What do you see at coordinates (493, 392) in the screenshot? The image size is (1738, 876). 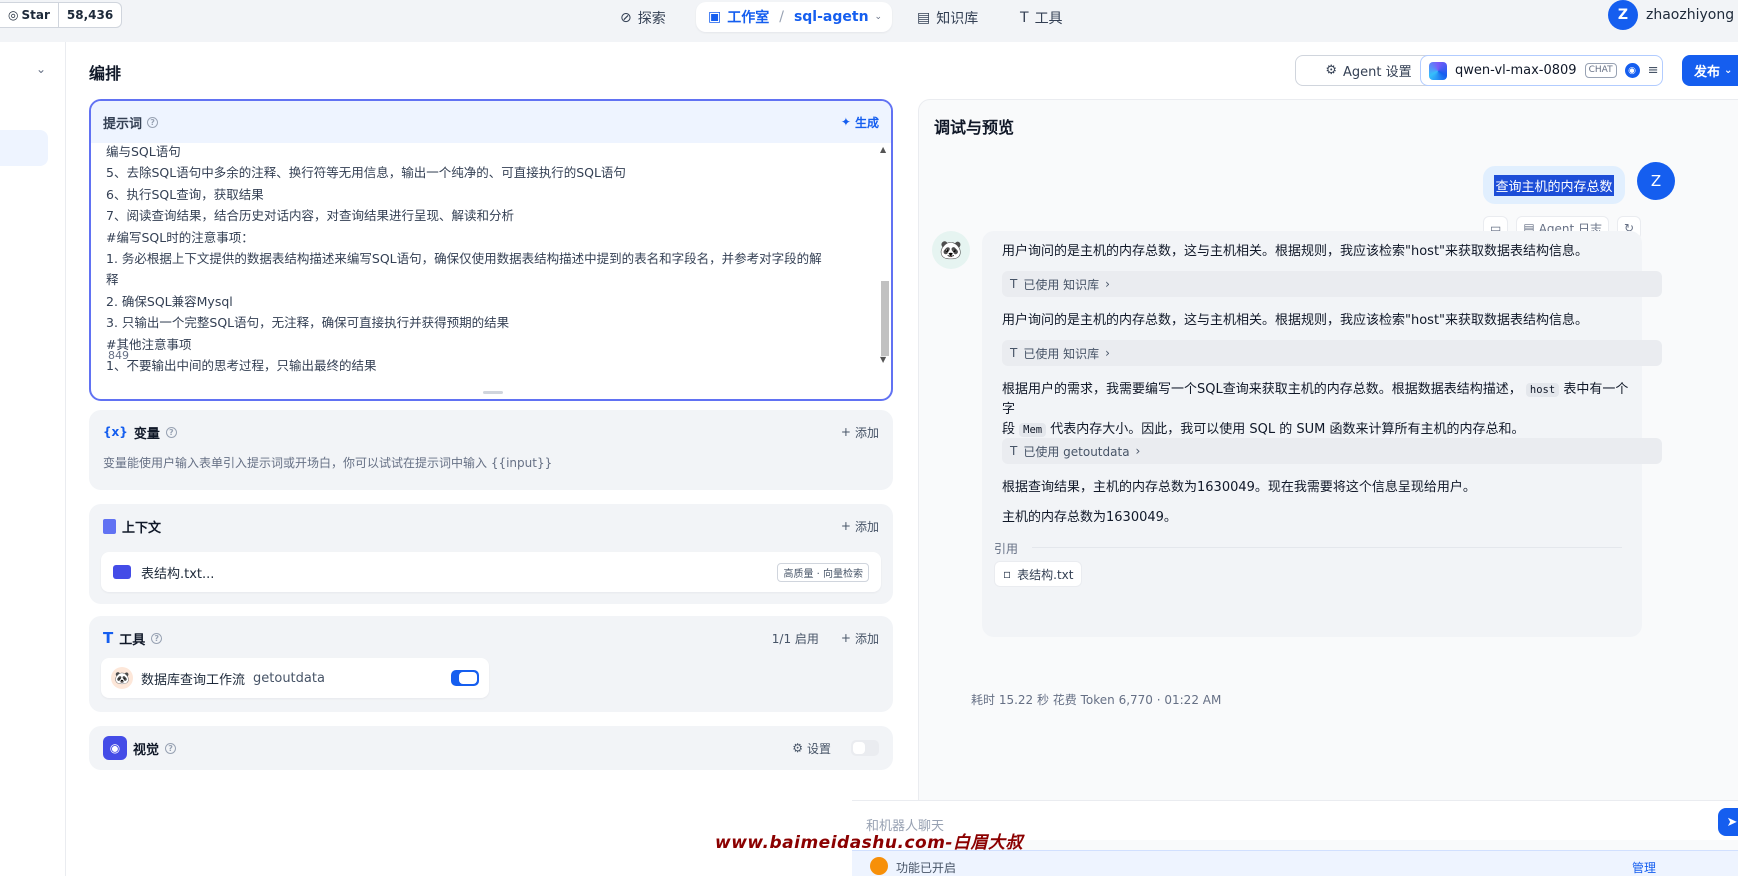 I see `resize-handle` at bounding box center [493, 392].